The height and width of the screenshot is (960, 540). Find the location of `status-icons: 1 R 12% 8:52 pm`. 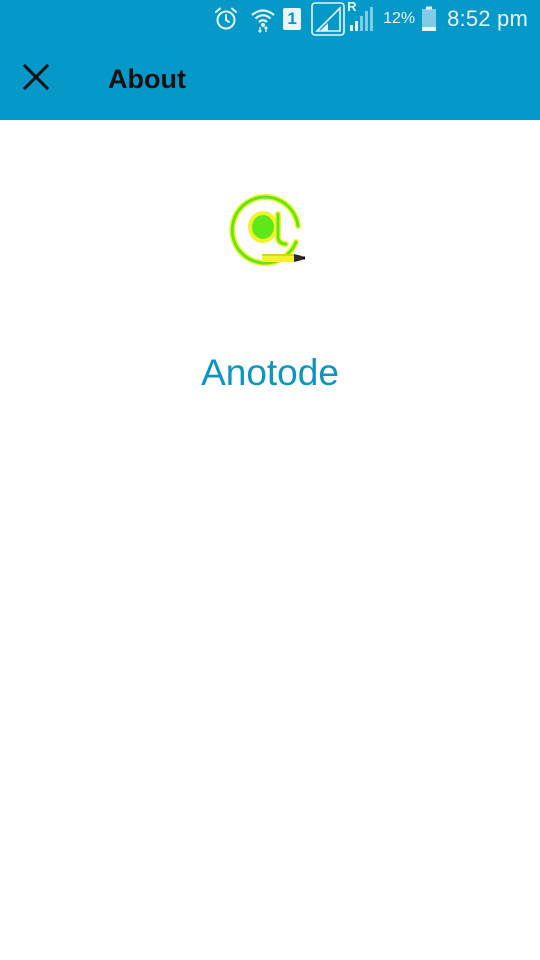

status-icons: 1 R 12% 8:52 pm is located at coordinates (367, 18).